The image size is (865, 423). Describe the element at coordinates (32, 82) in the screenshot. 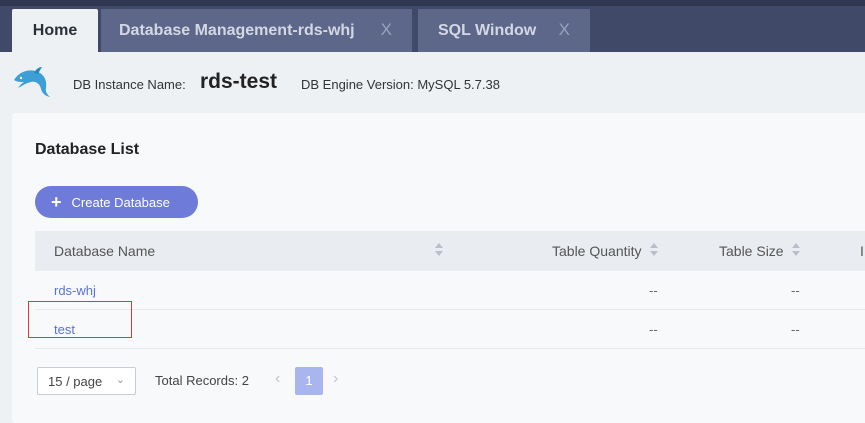

I see `mysql-dolphin-icon` at that location.